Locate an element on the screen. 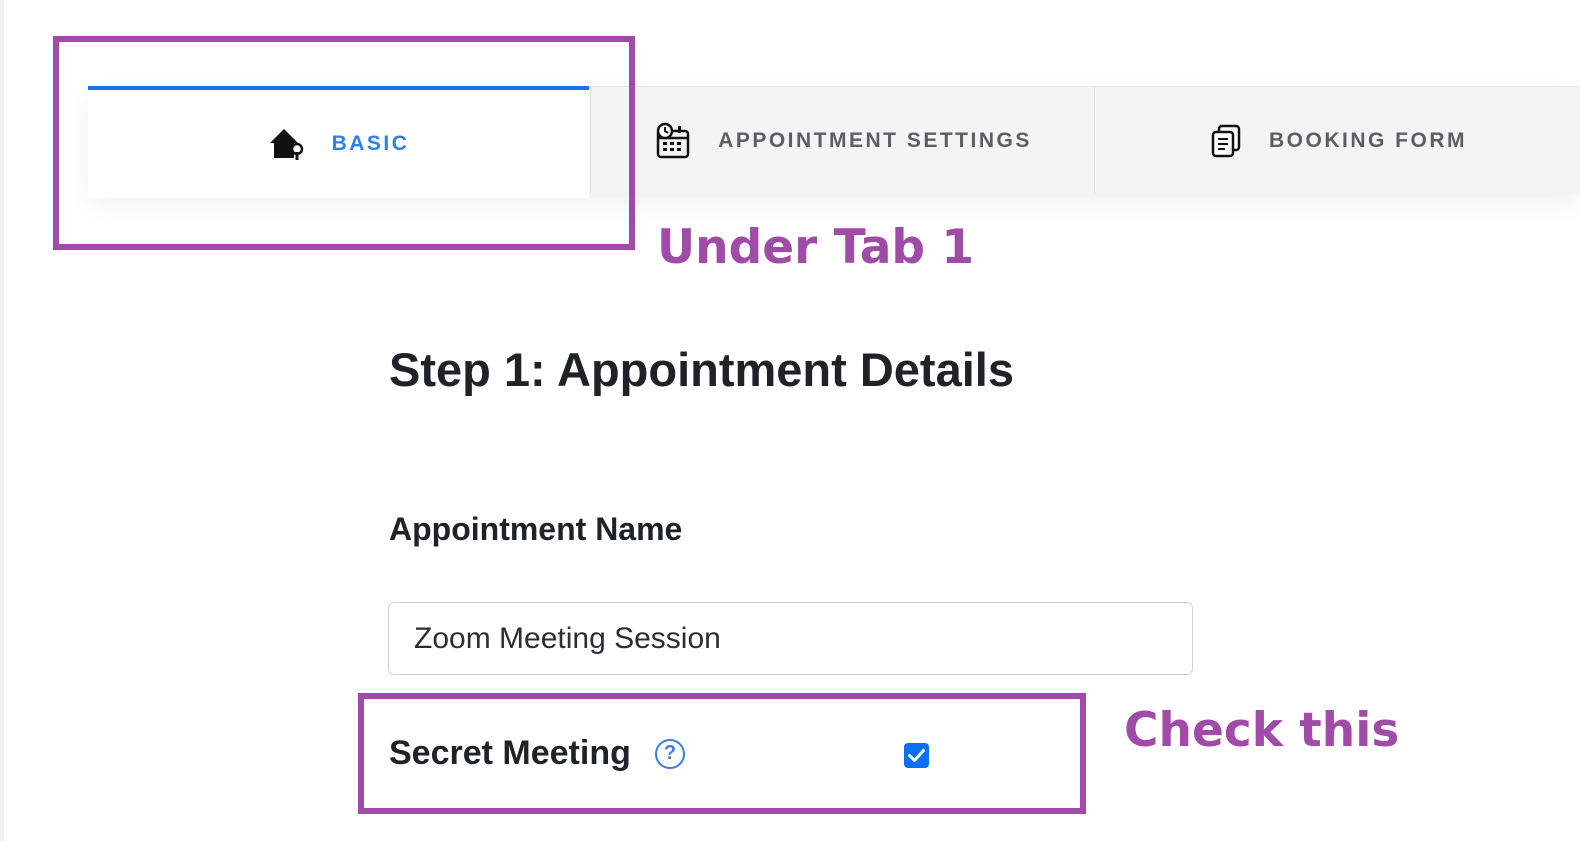  tab-booking-form: BOOKING FORM is located at coordinates (1337, 140).